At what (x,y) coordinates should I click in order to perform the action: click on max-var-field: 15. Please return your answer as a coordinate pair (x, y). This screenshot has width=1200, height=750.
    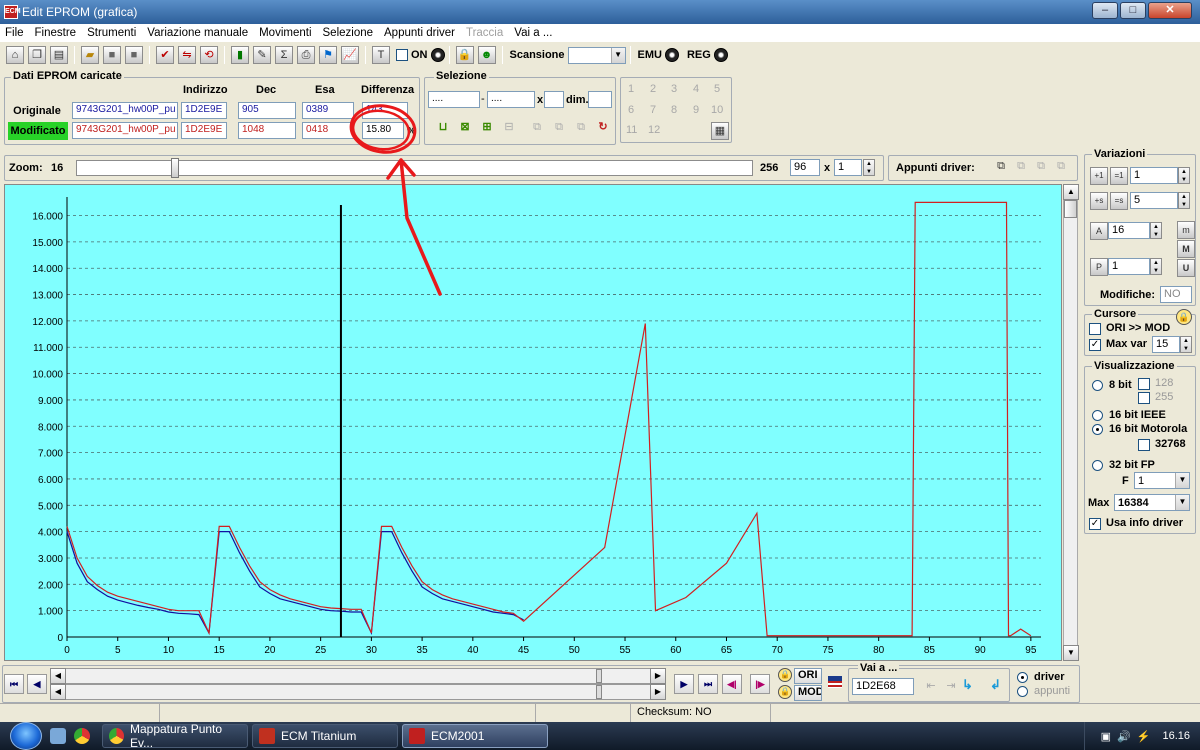
    Looking at the image, I should click on (1166, 344).